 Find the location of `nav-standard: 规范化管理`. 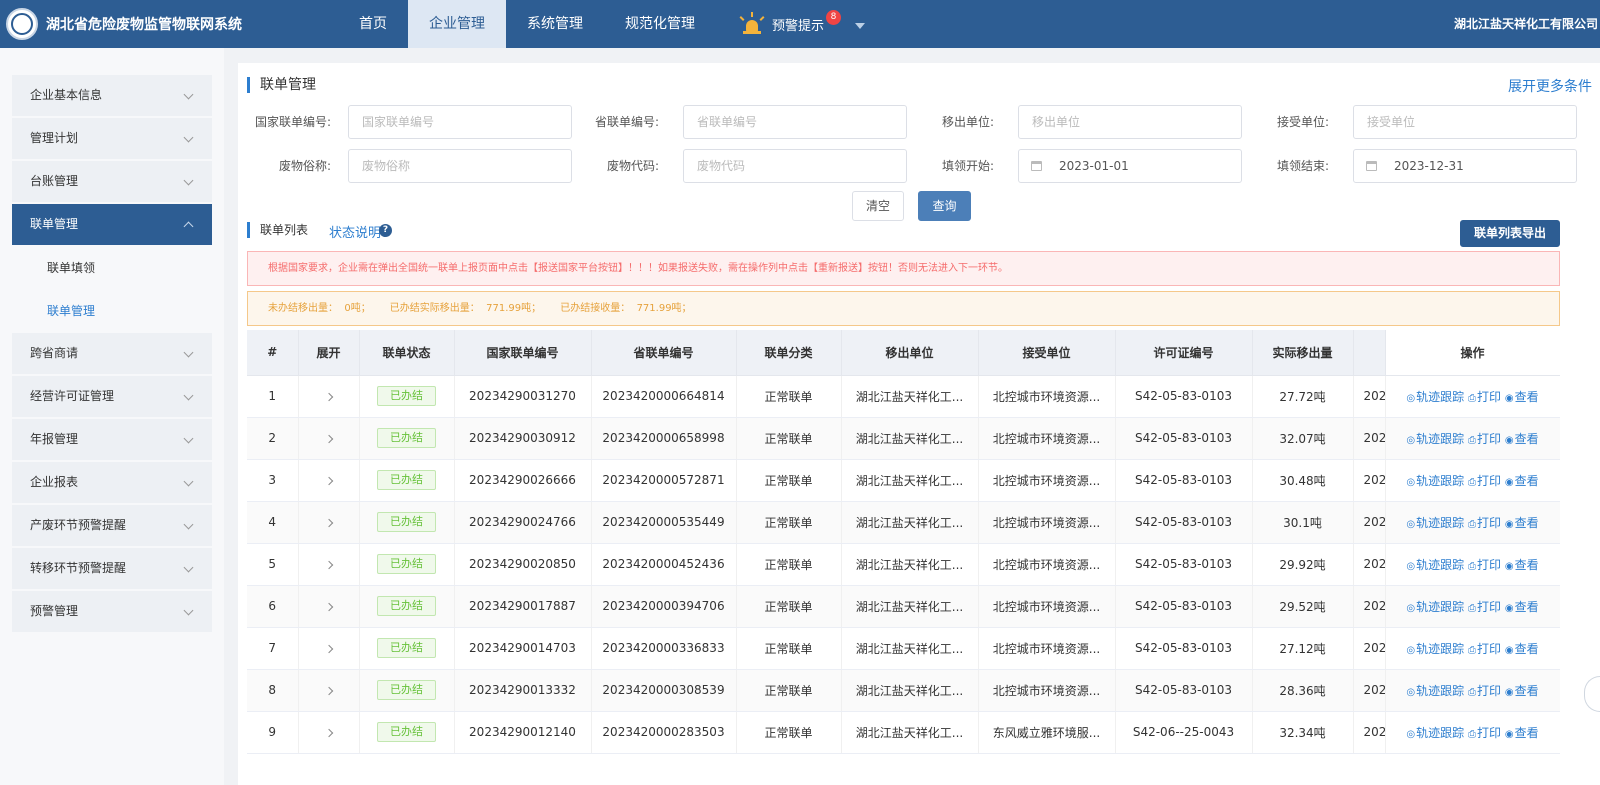

nav-standard: 规范化管理 is located at coordinates (660, 24).